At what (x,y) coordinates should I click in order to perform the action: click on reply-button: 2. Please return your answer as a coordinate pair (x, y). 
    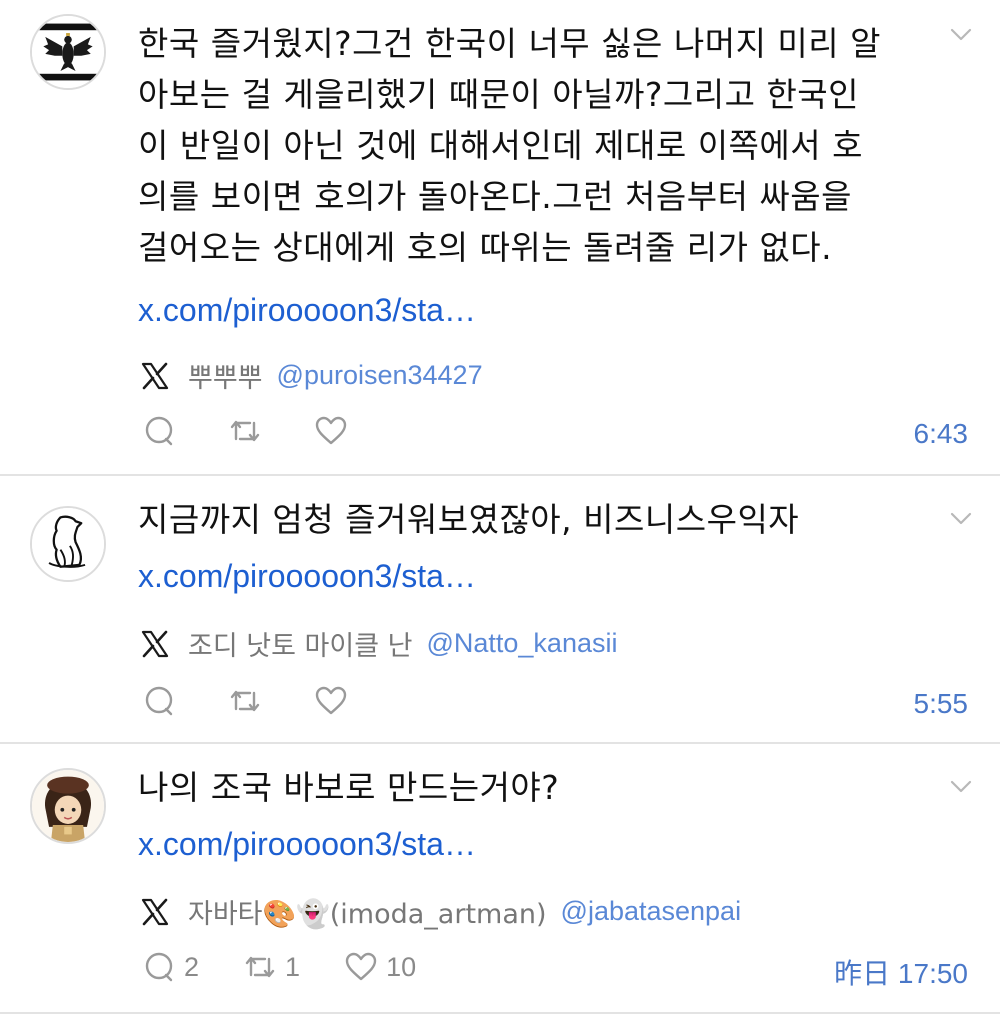
    Looking at the image, I should click on (170, 967).